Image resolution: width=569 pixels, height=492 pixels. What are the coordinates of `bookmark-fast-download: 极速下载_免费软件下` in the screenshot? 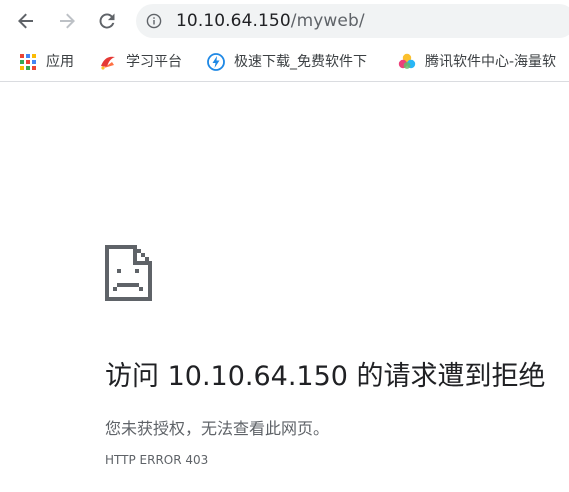 It's located at (287, 62).